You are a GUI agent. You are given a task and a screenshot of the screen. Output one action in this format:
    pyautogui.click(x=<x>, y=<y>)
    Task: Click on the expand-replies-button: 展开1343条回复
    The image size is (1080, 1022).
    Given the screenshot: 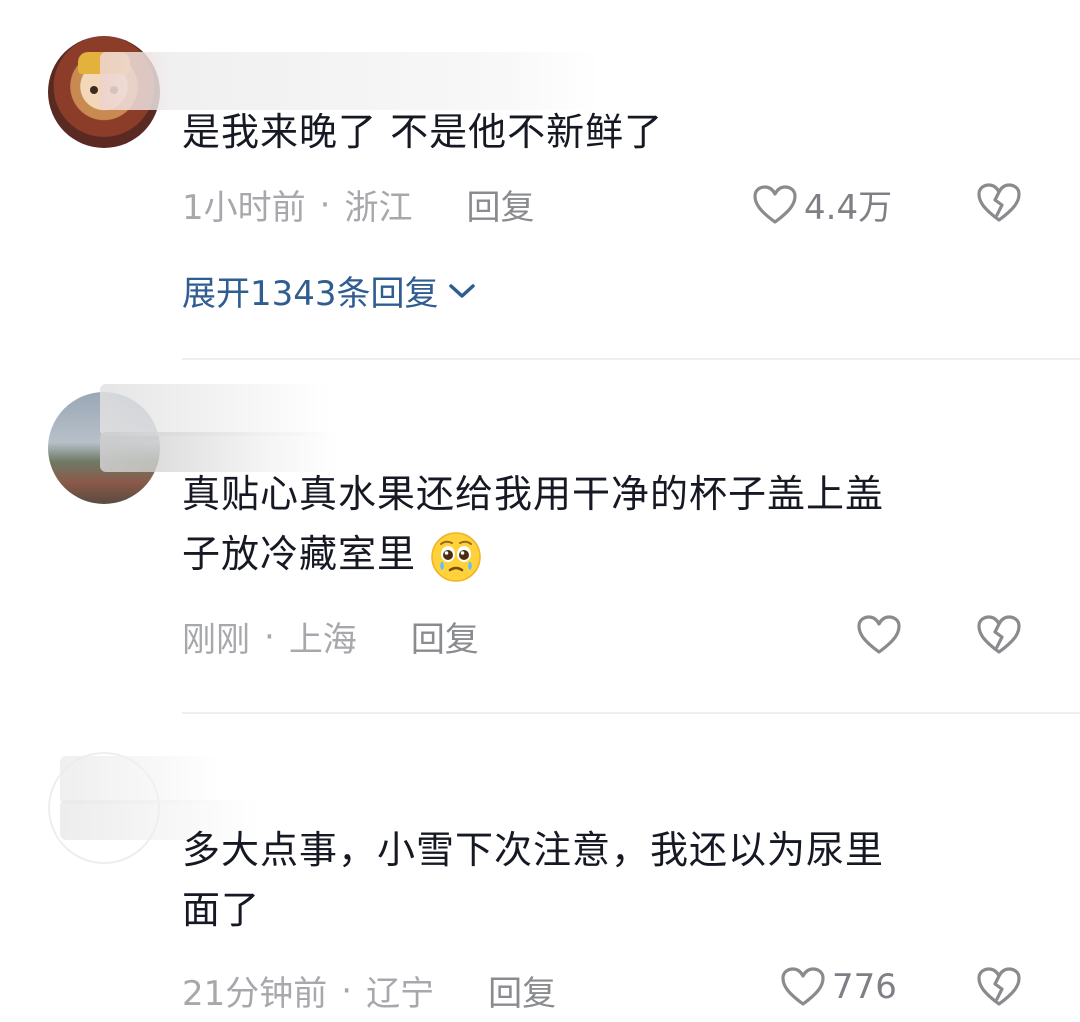 What is the action you would take?
    pyautogui.click(x=329, y=290)
    